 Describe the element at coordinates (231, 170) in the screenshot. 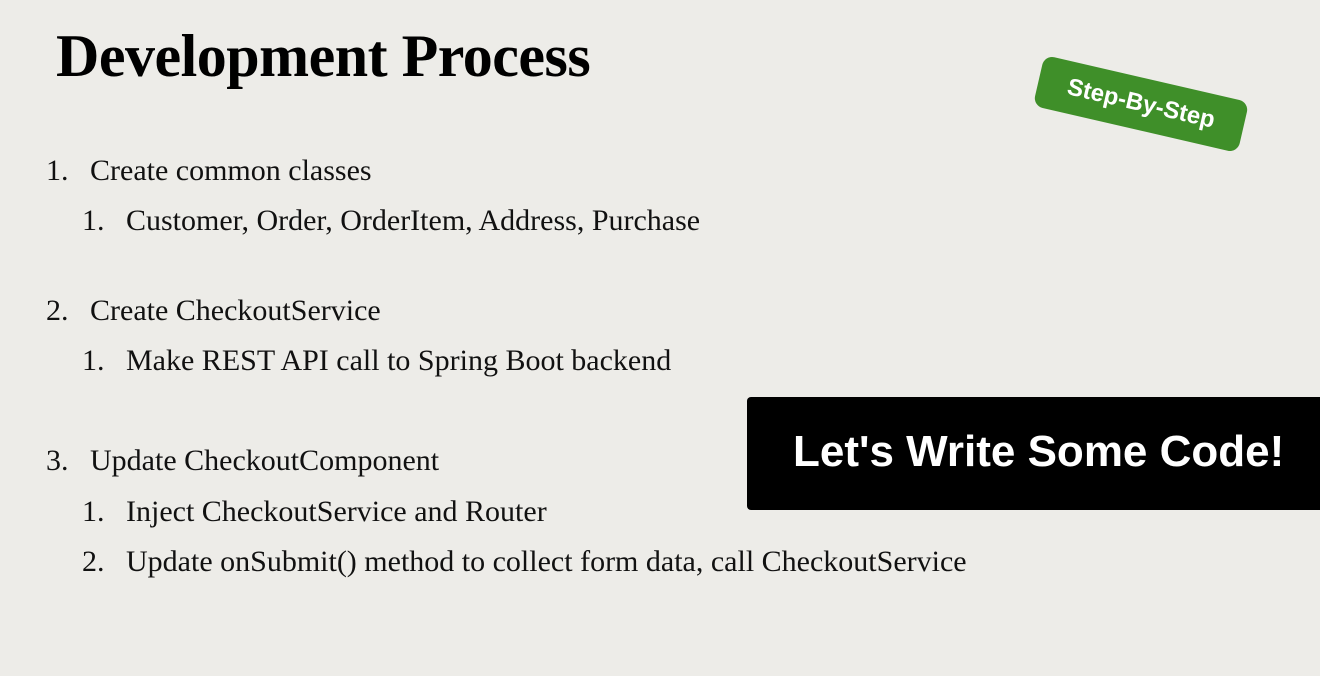

I see `list-item-label: Create common classes` at that location.